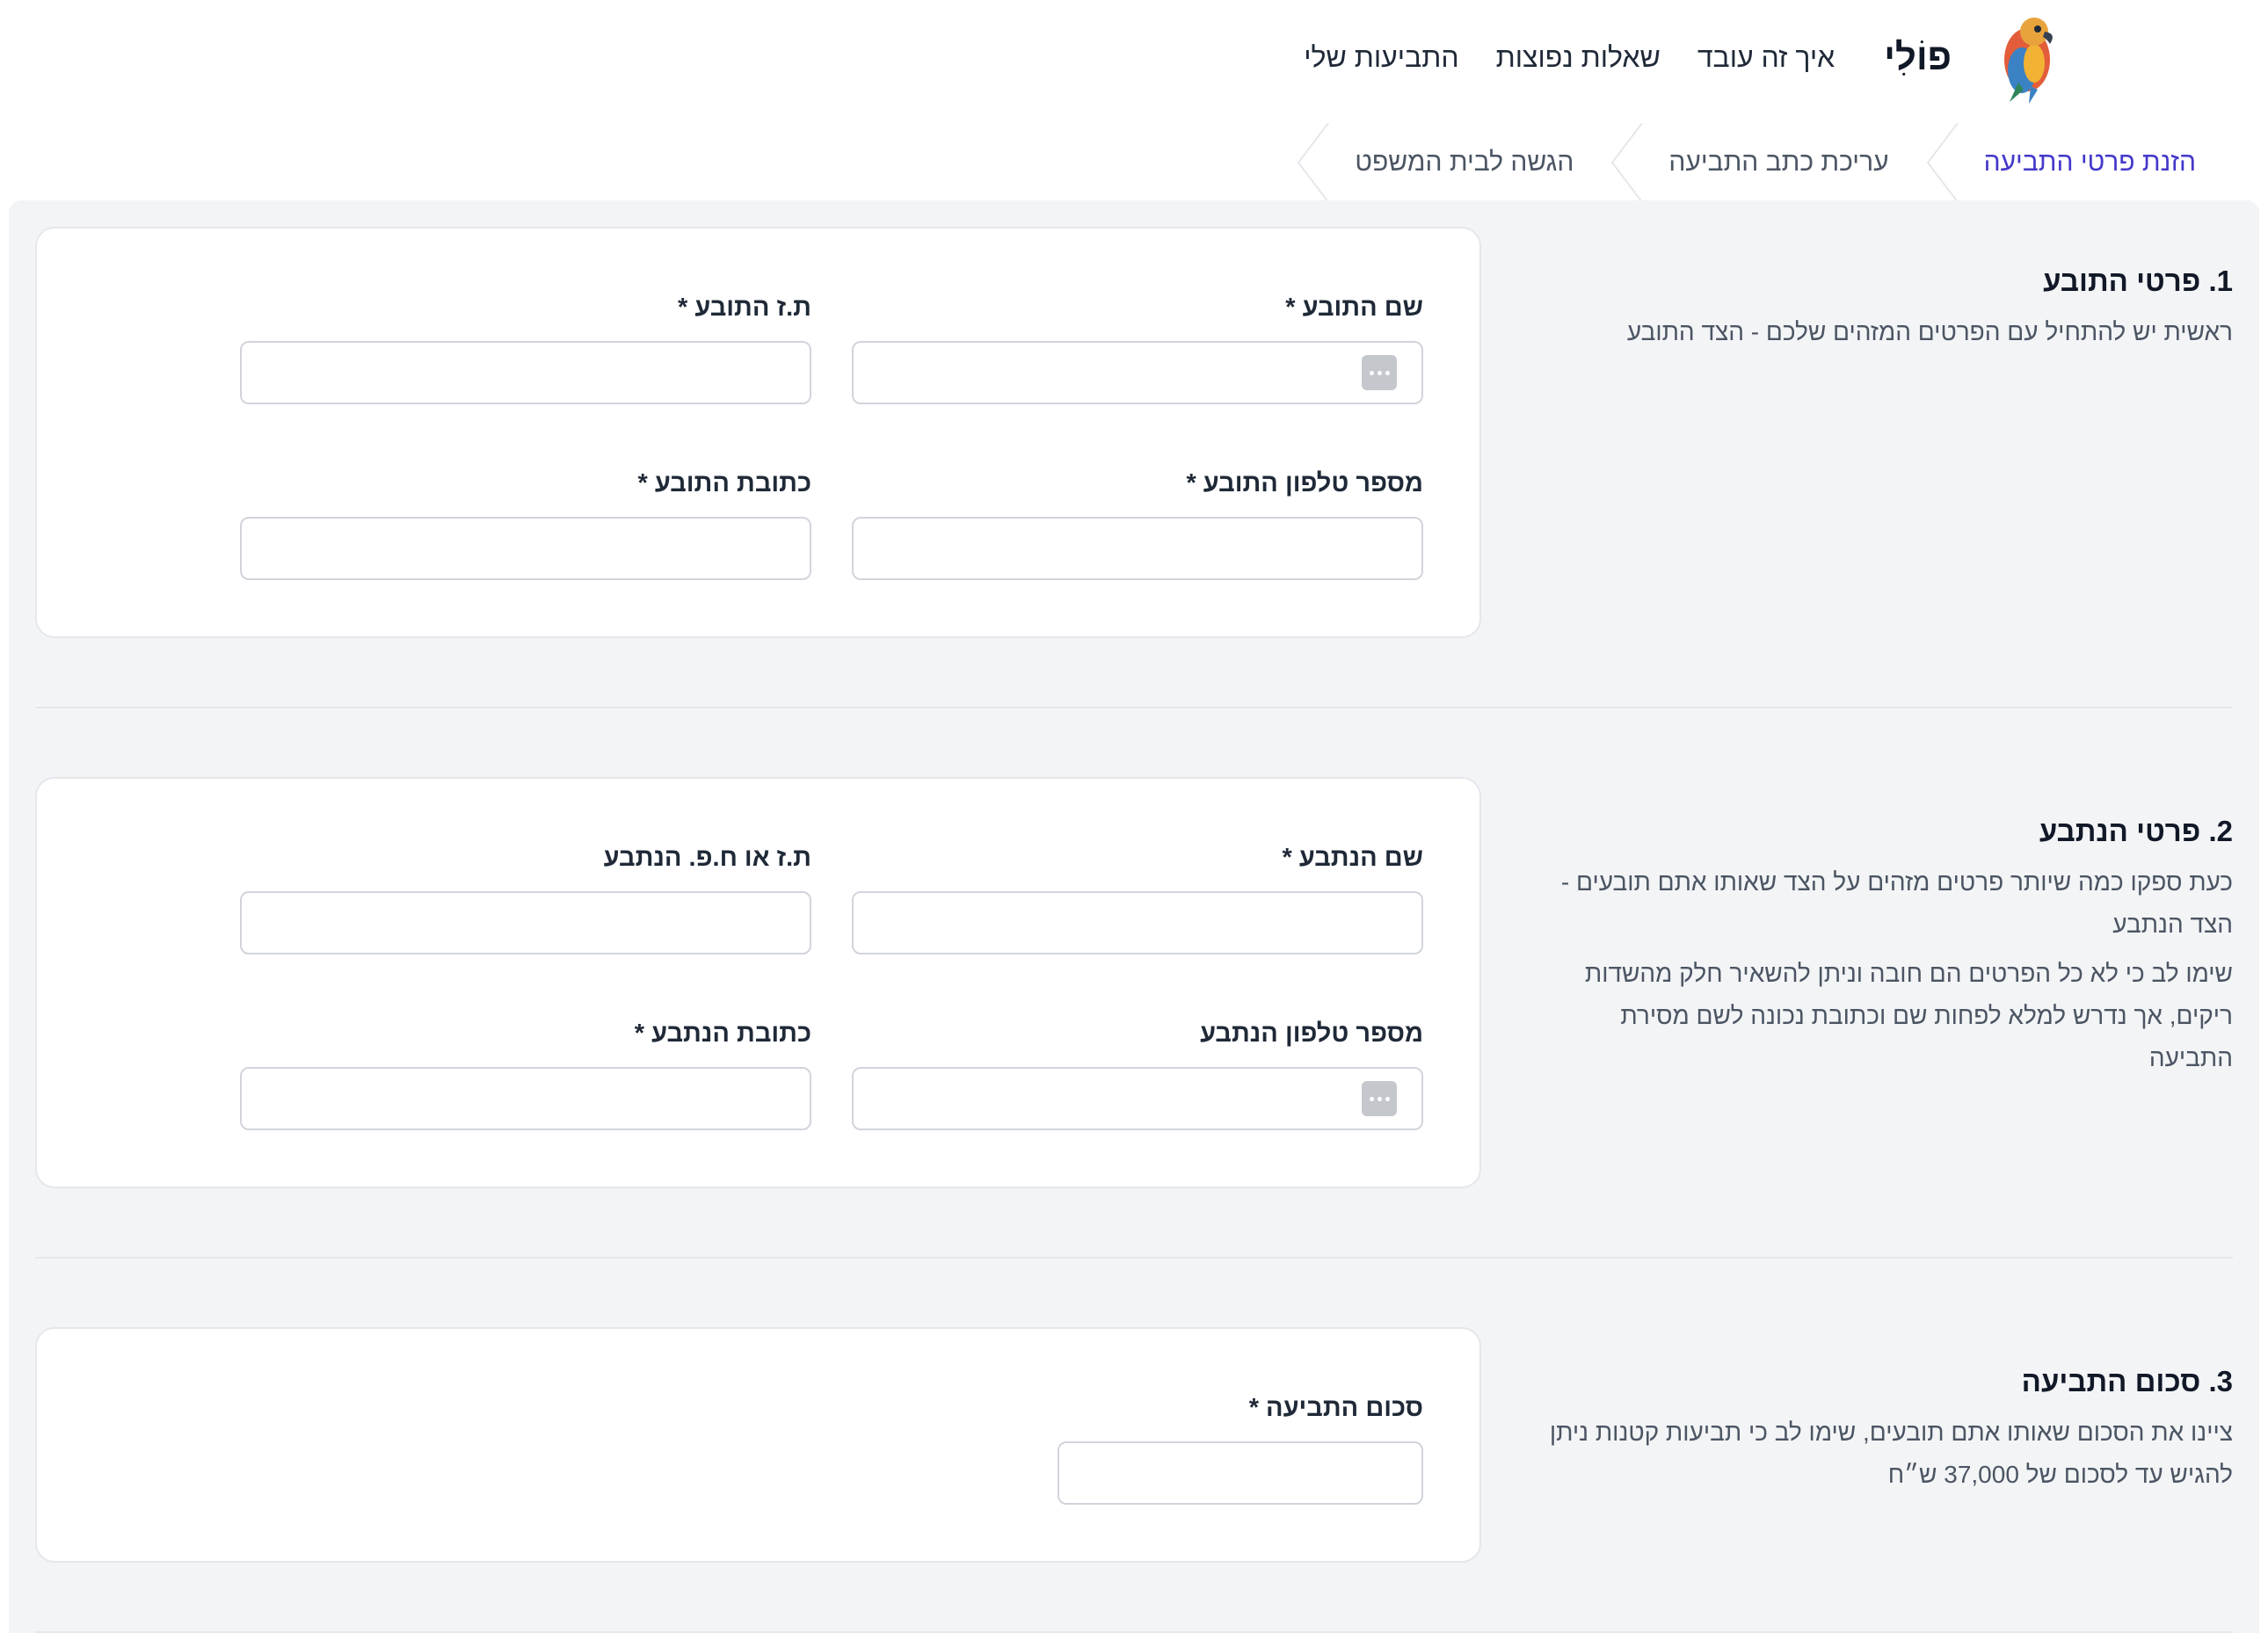 This screenshot has height=1633, width=2268. What do you see at coordinates (1779, 163) in the screenshot?
I see `step-label: עריכת כתב התביעה` at bounding box center [1779, 163].